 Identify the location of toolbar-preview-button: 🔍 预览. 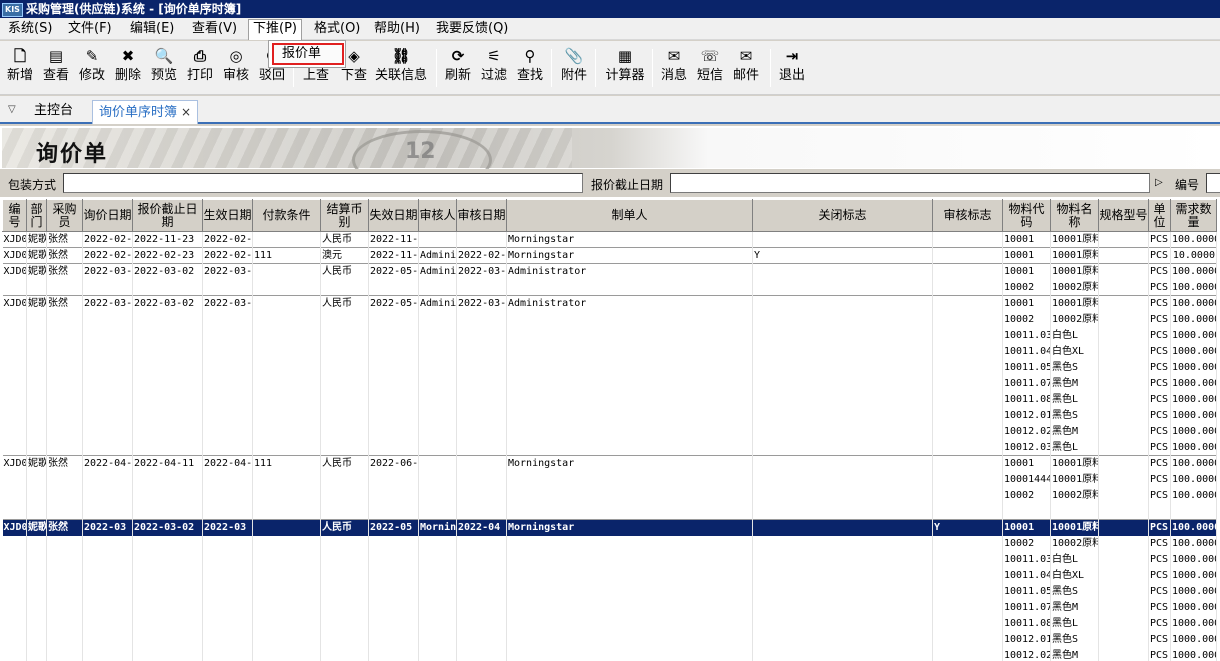
(164, 68).